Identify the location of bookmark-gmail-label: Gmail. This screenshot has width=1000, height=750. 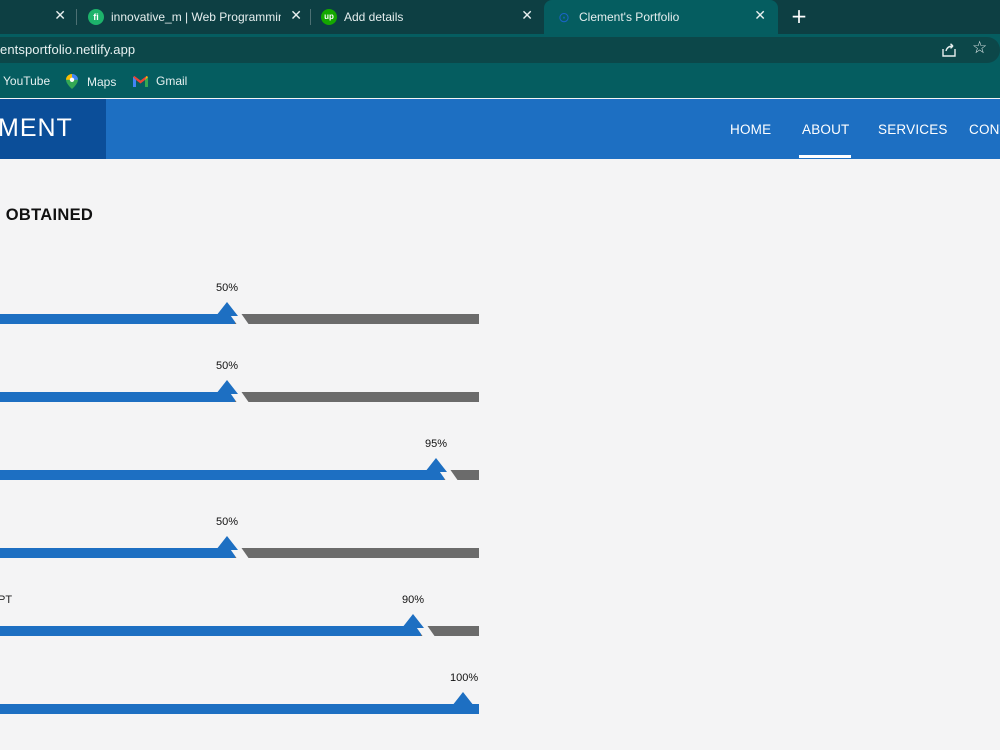
(172, 81).